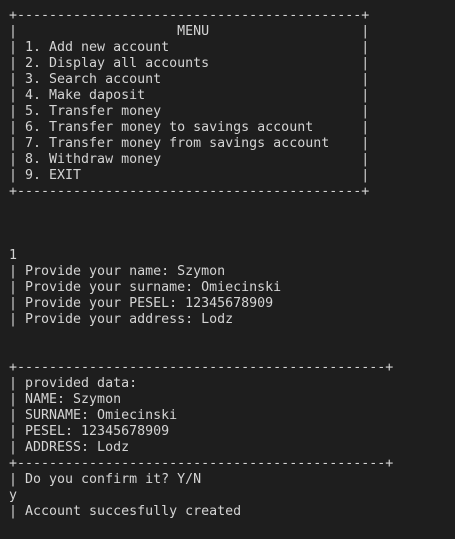 Image resolution: width=455 pixels, height=539 pixels. Describe the element at coordinates (13, 255) in the screenshot. I see `user-input-choice: 1` at that location.